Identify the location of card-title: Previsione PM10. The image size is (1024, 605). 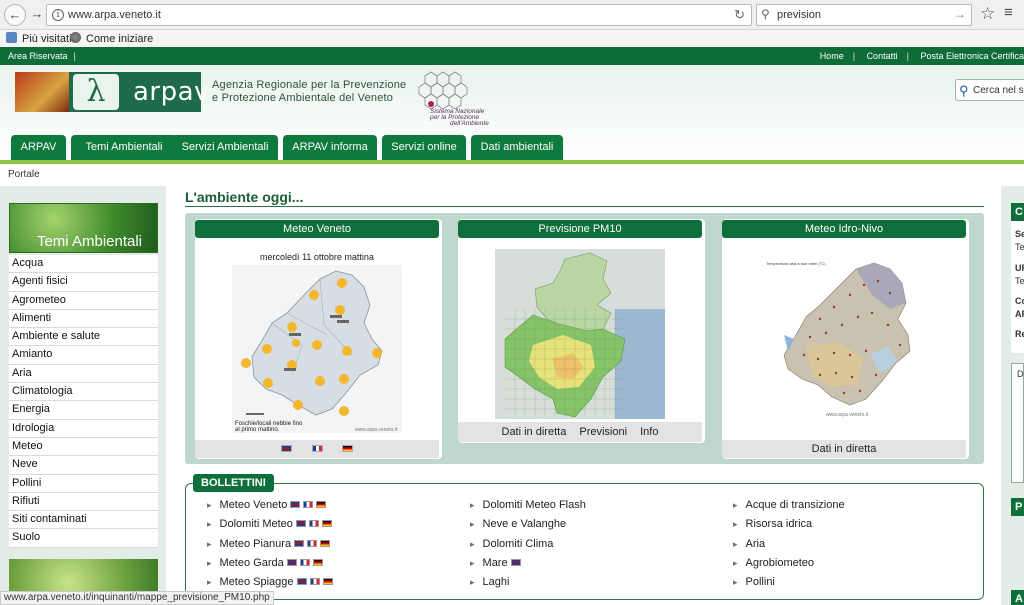
(580, 229).